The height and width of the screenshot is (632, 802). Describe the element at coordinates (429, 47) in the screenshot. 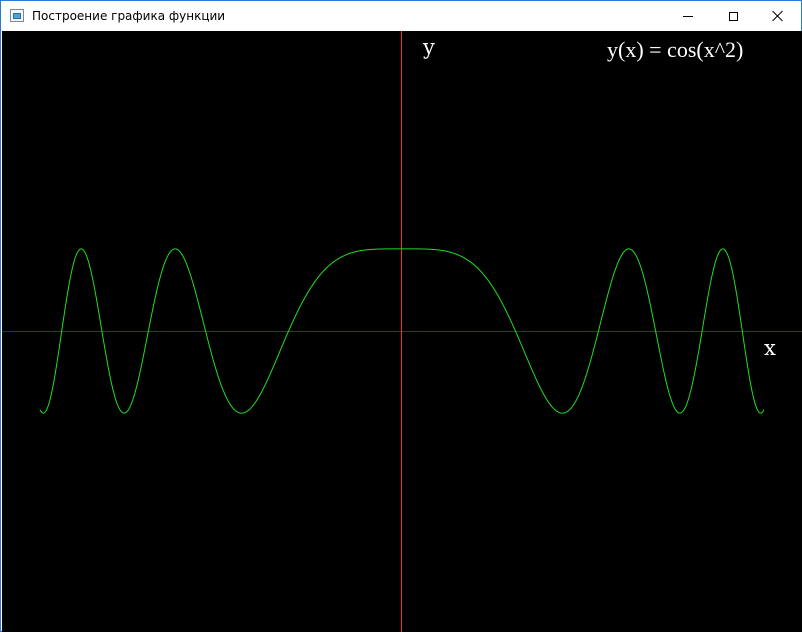

I see `y-axis-label: y` at that location.